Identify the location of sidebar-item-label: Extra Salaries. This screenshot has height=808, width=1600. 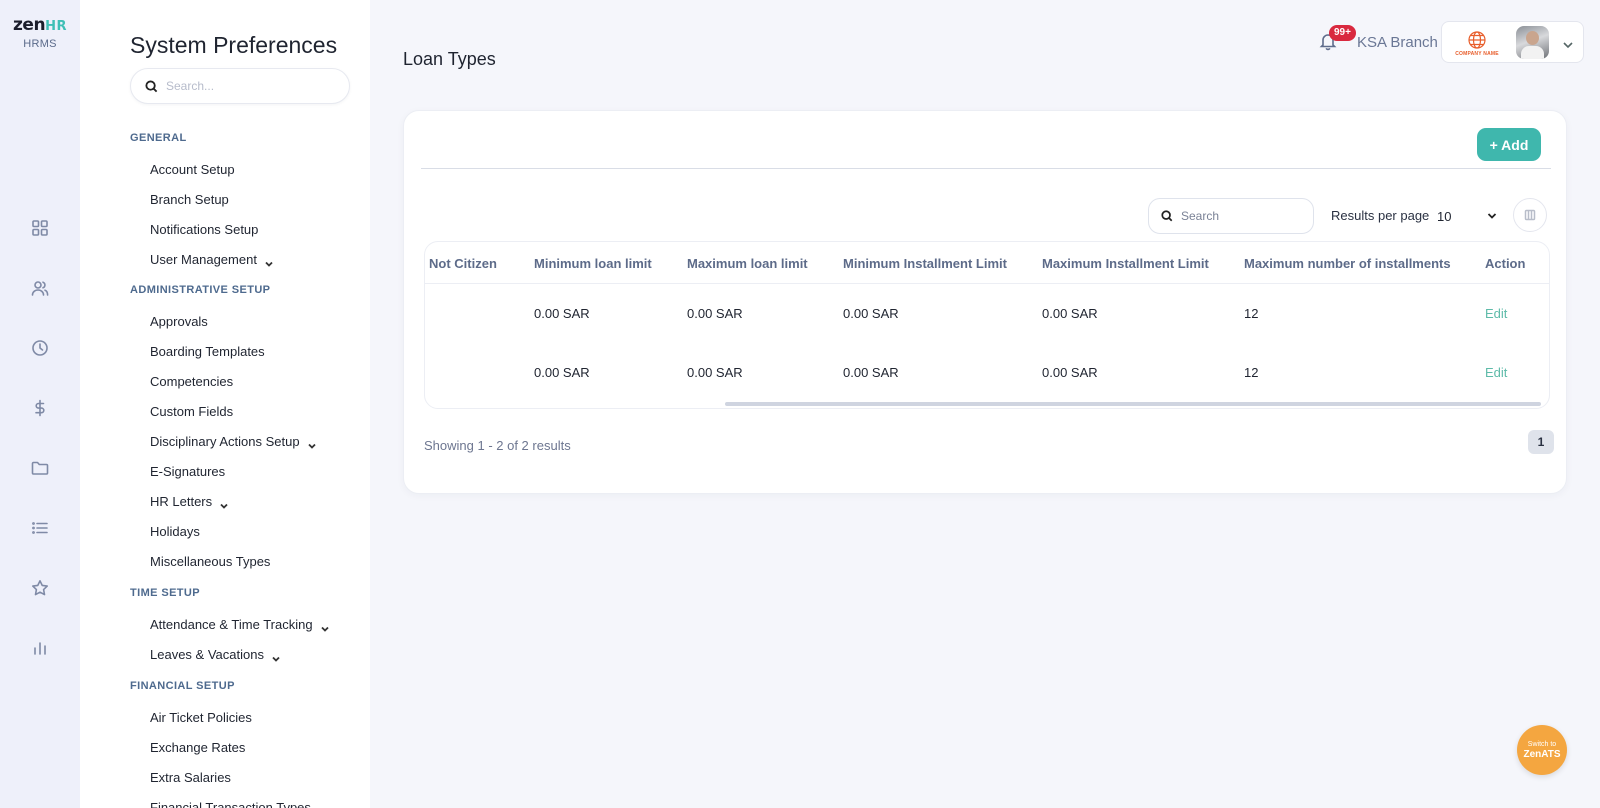
(190, 777).